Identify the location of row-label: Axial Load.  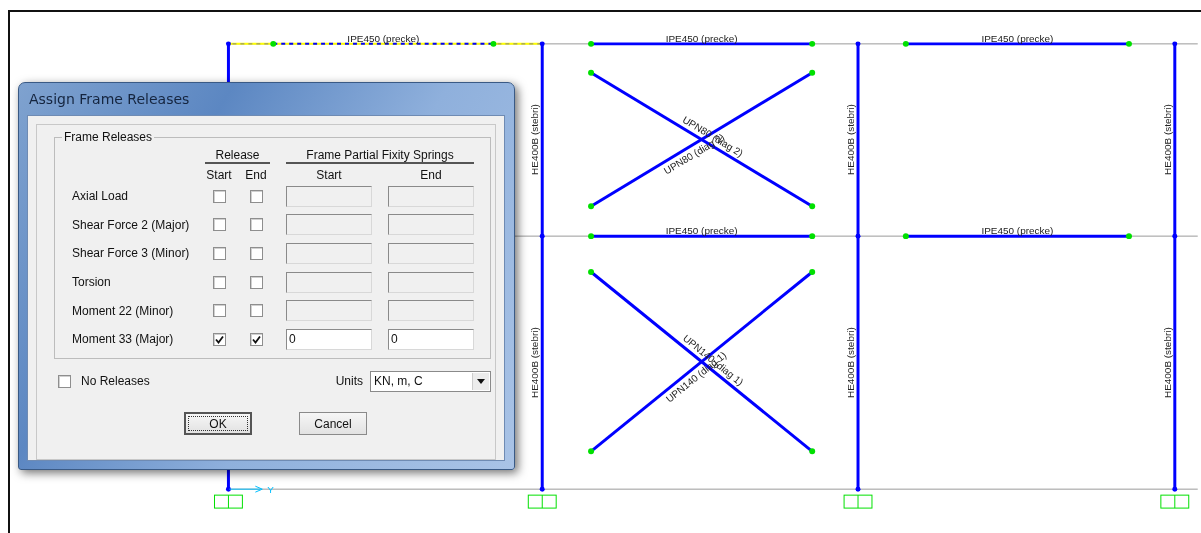
(101, 196).